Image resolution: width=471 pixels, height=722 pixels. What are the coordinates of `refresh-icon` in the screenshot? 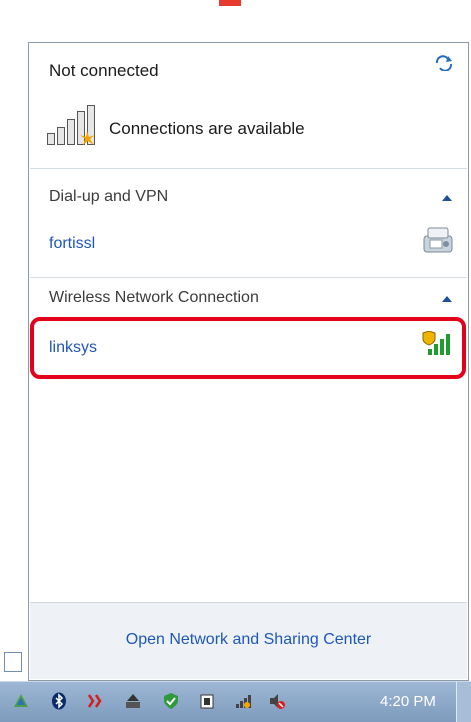 It's located at (444, 65).